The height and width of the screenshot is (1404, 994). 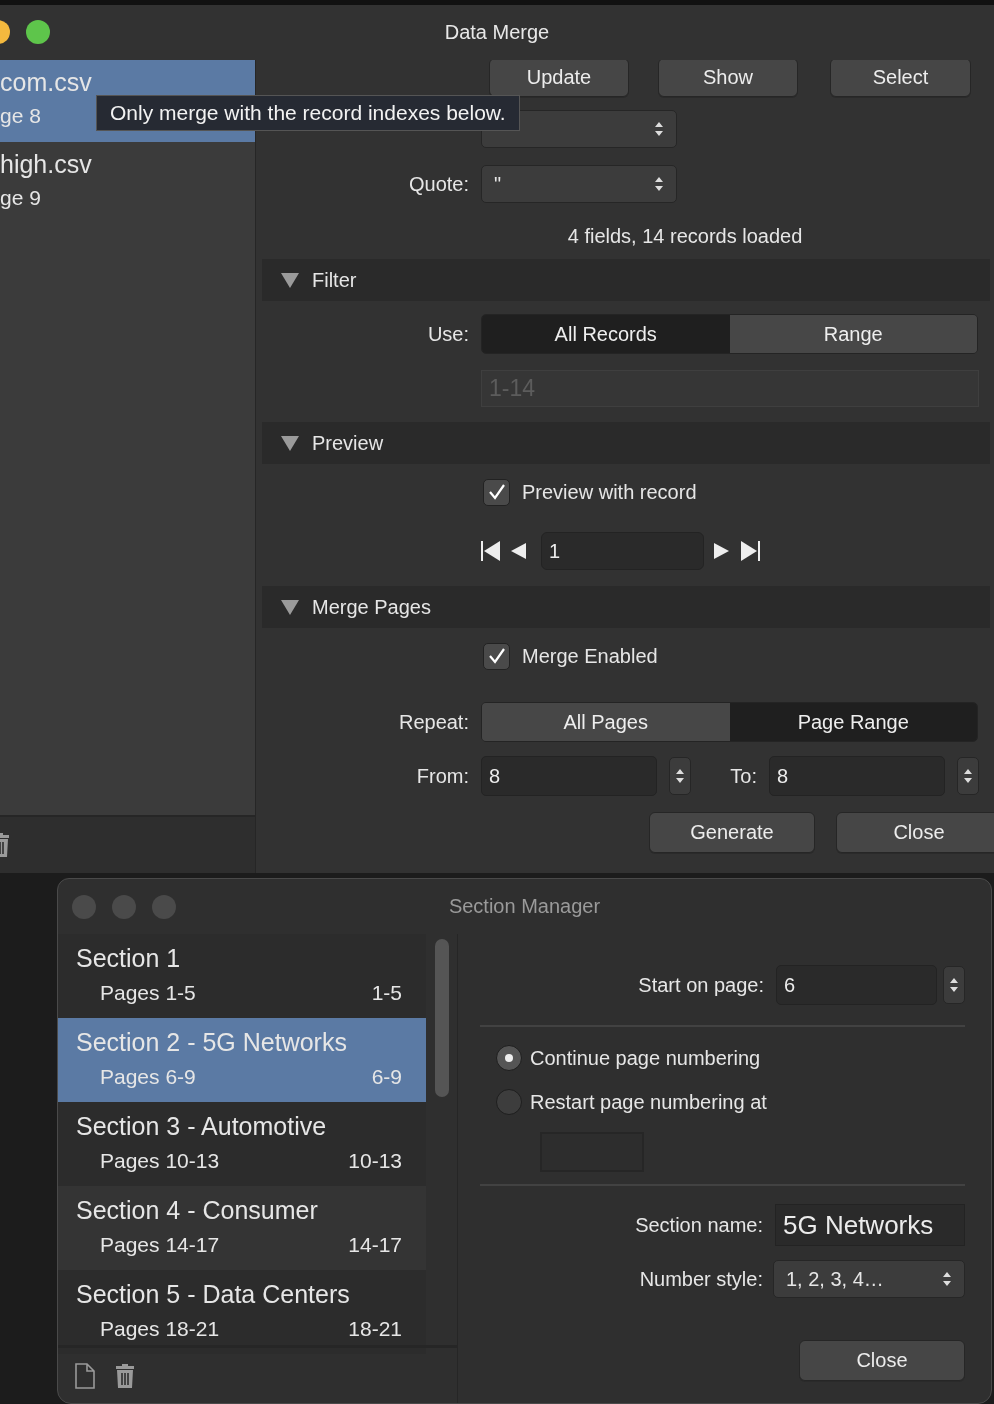 What do you see at coordinates (160, 1161) in the screenshot?
I see `page-range-label: Pages 10-13` at bounding box center [160, 1161].